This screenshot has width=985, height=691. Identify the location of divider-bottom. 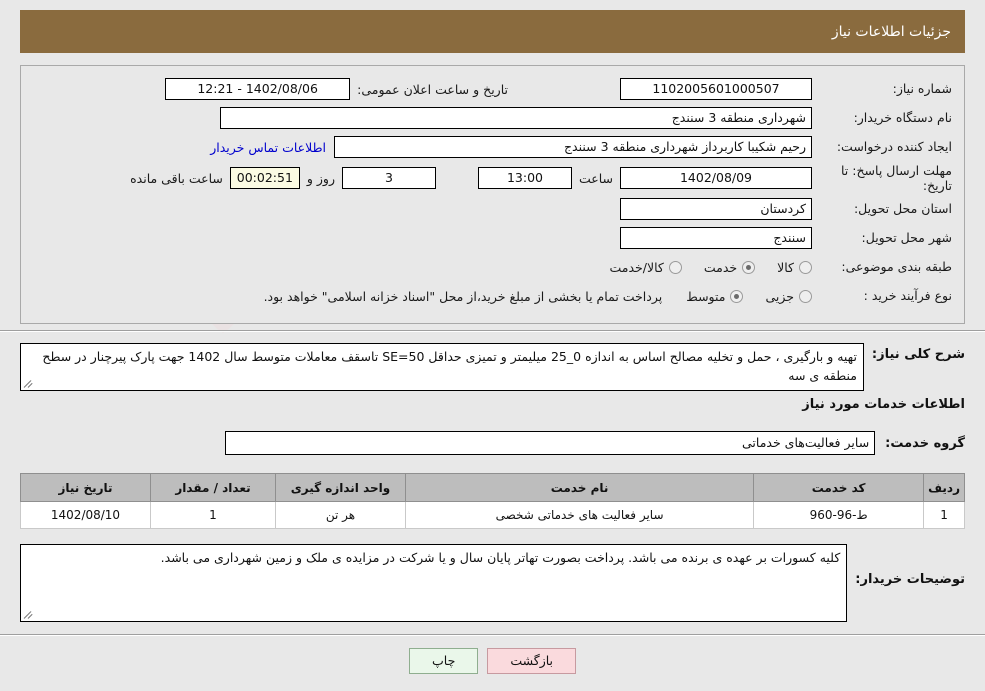
(492, 635).